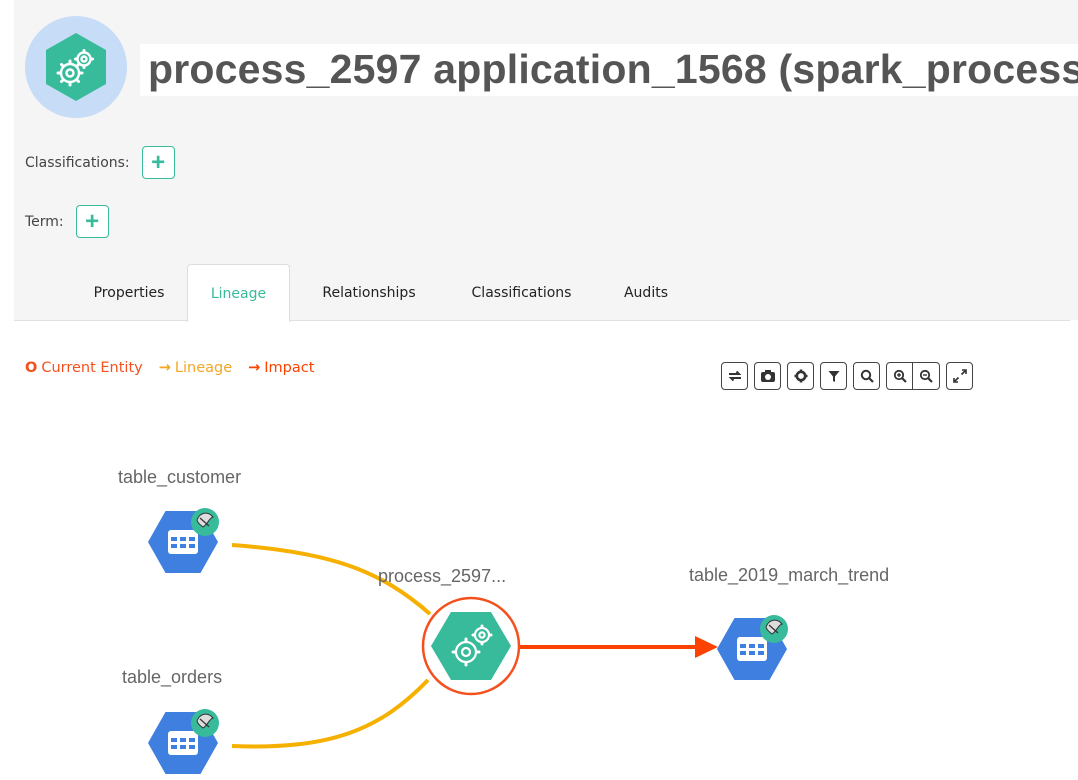 The width and height of the screenshot is (1078, 780). What do you see at coordinates (77, 162) in the screenshot?
I see `classifications-label: Classifications:` at bounding box center [77, 162].